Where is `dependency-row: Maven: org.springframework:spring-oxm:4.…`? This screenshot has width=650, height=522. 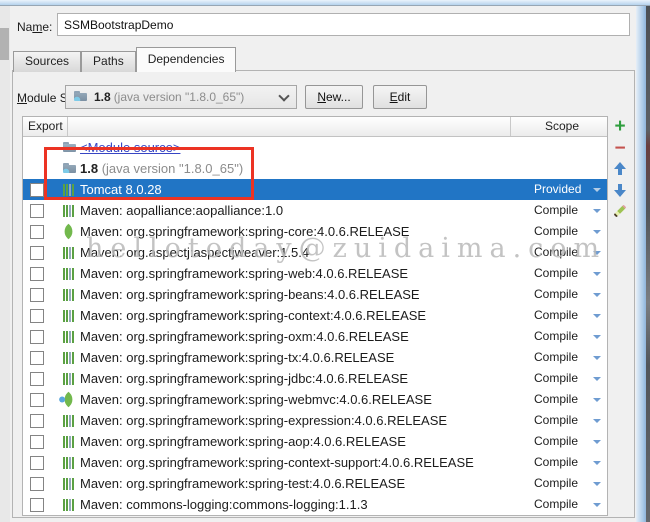
dependency-row: Maven: org.springframework:spring-oxm:4.… is located at coordinates (315, 336).